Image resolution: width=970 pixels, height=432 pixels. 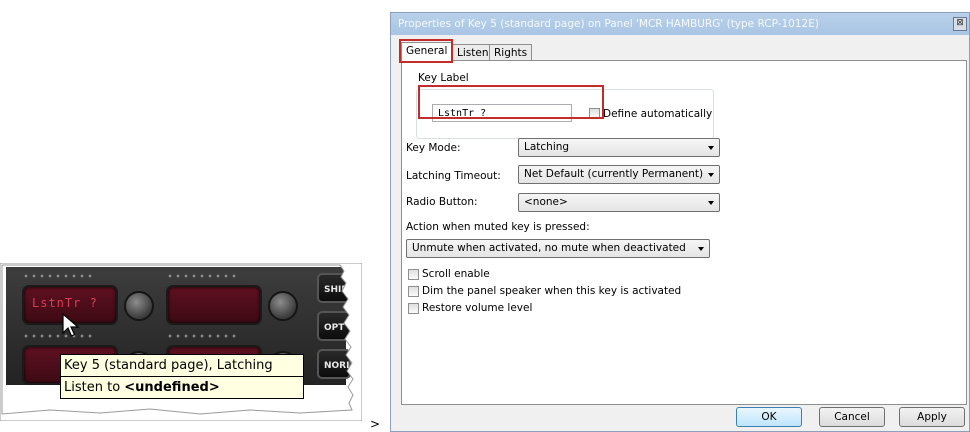 What do you see at coordinates (413, 291) in the screenshot?
I see `dim-speaker-checkbox` at bounding box center [413, 291].